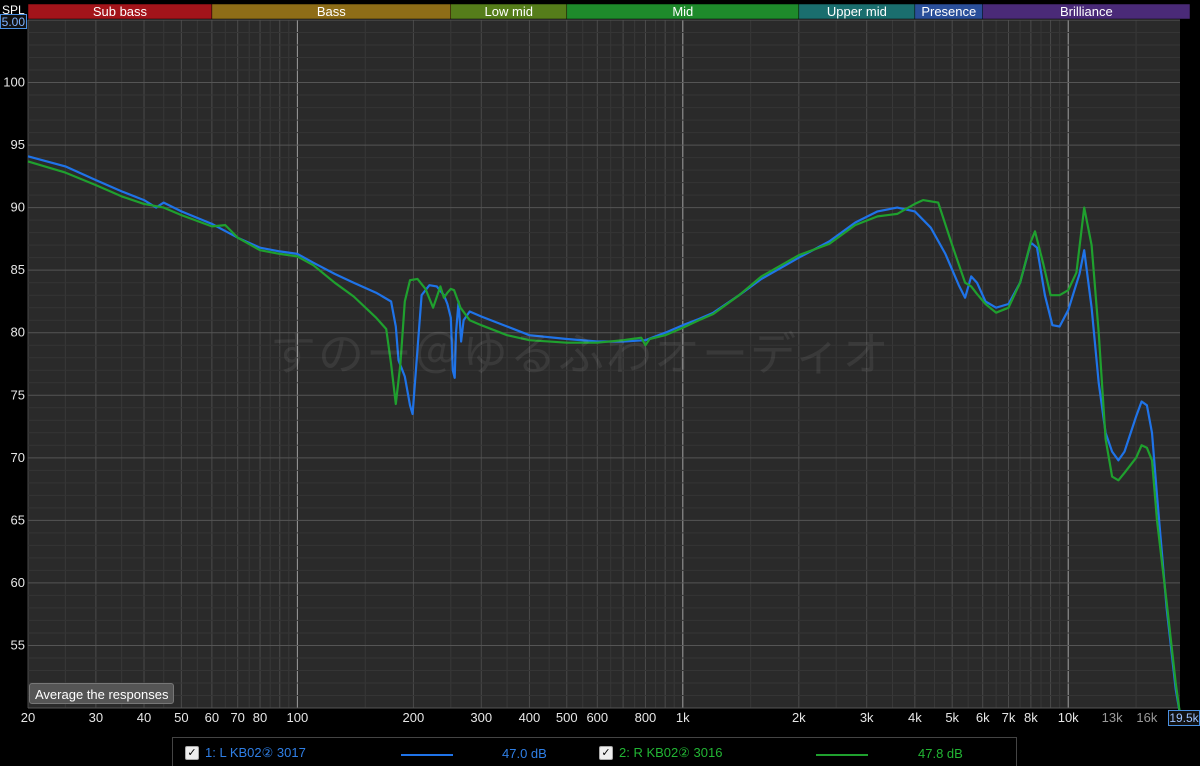  Describe the element at coordinates (948, 11) in the screenshot. I see `band-label-5: Presence` at that location.